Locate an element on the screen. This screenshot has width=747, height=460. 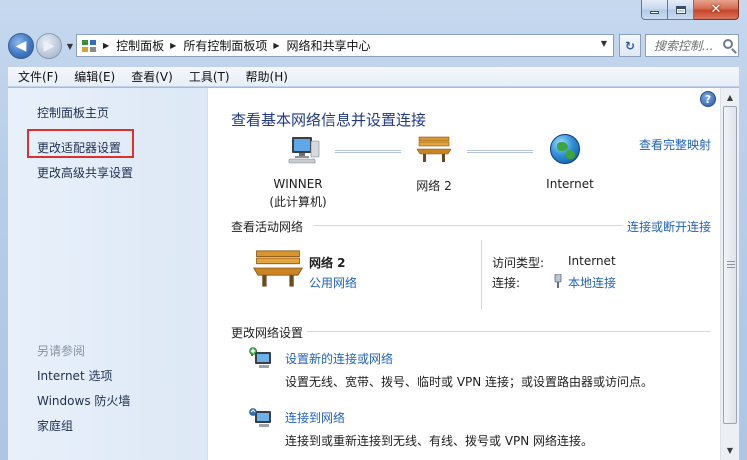
maximize-icon is located at coordinates (680, 9).